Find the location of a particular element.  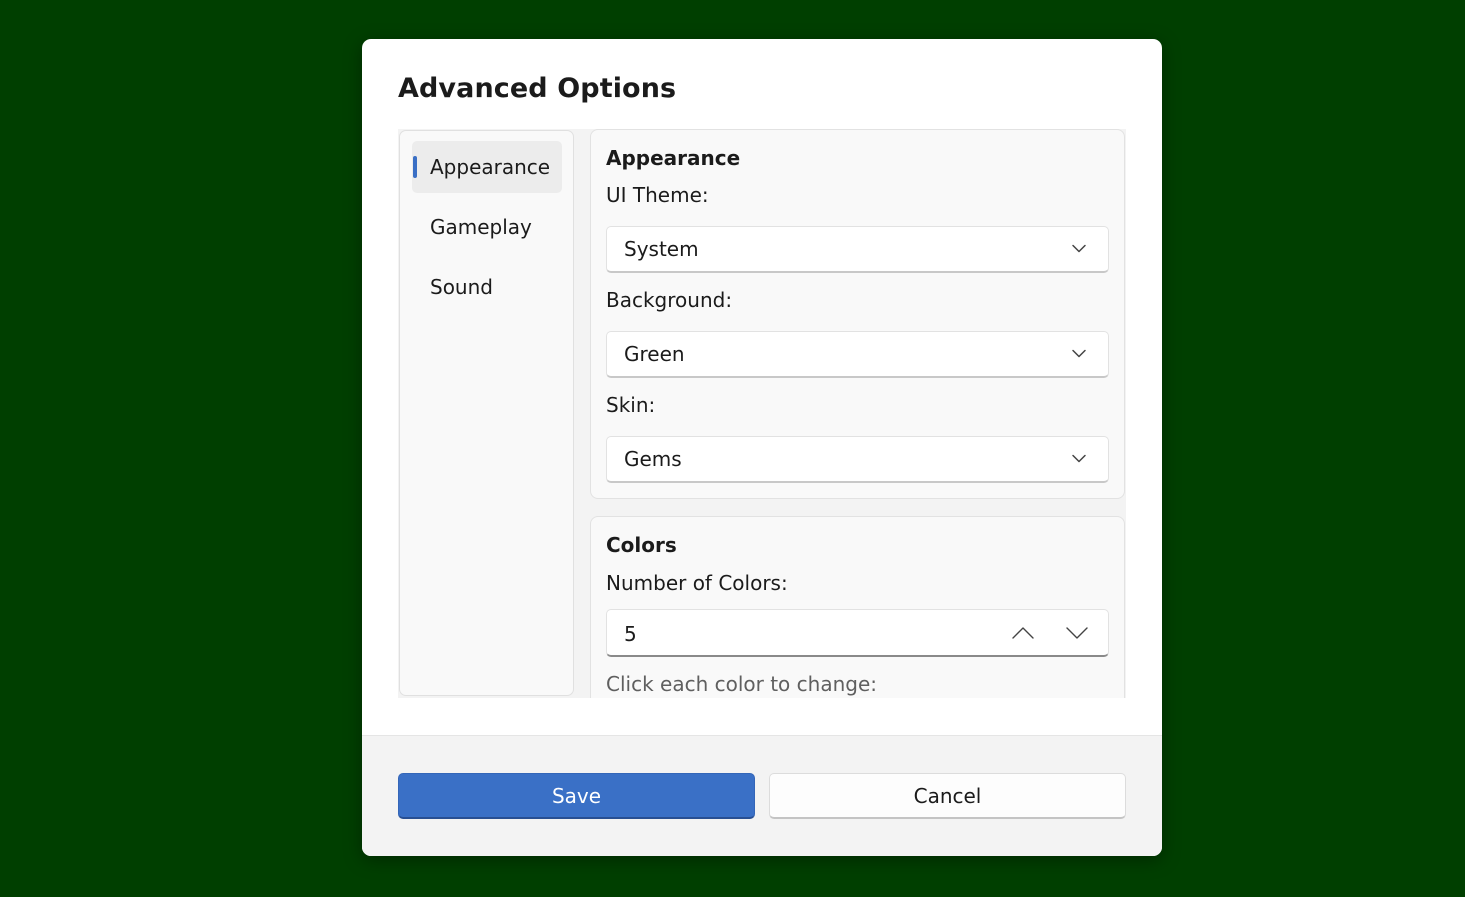

ui-theme-combobox: System is located at coordinates (857, 249).